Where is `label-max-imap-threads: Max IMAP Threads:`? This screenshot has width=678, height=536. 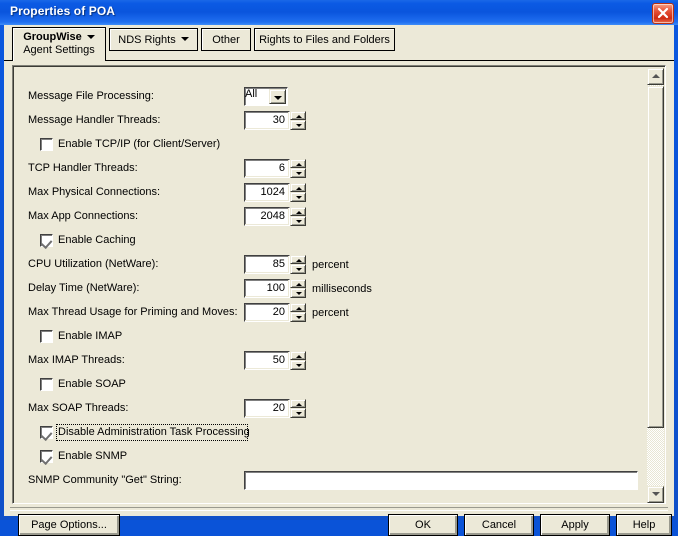 label-max-imap-threads: Max IMAP Threads: is located at coordinates (76, 360).